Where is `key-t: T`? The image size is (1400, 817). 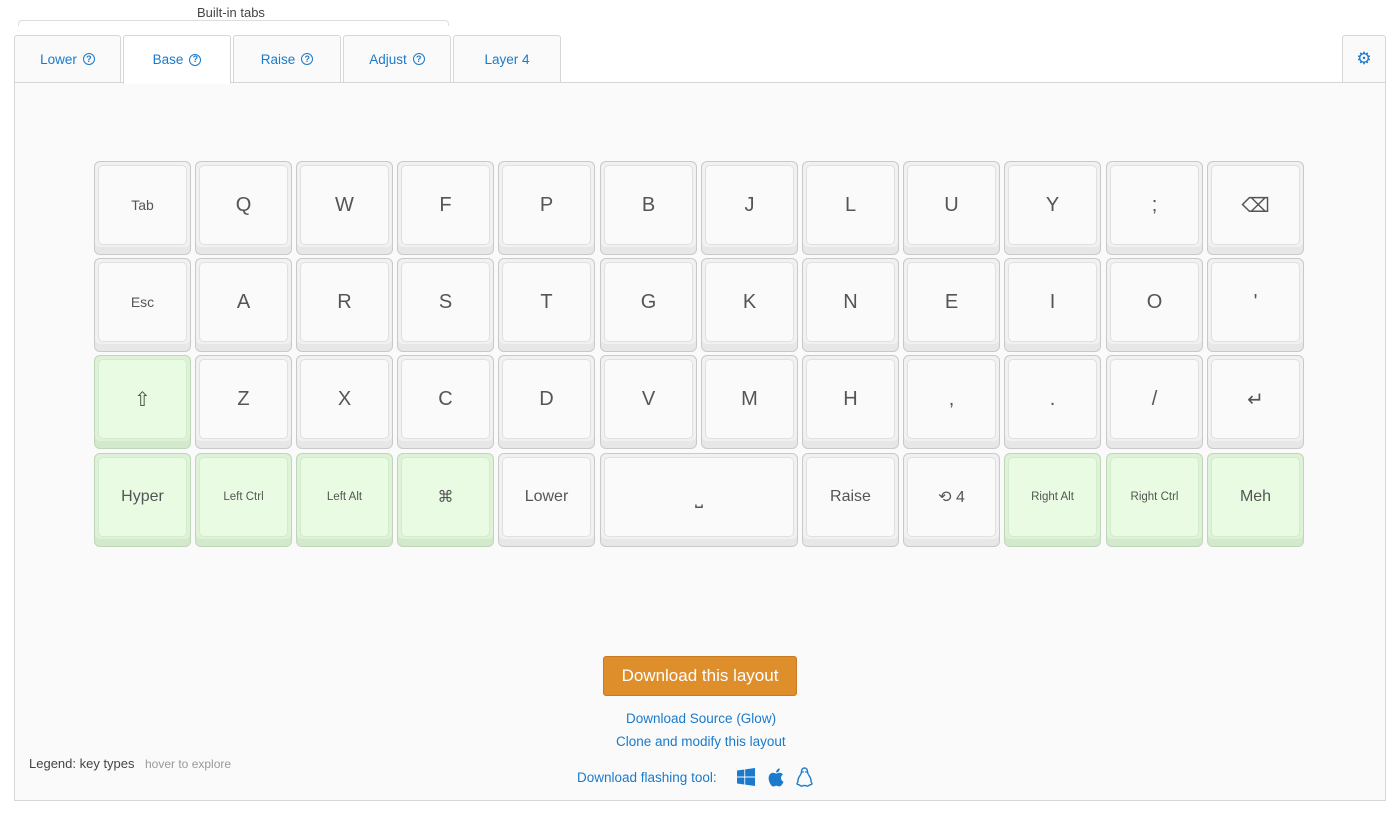 key-t: T is located at coordinates (546, 305).